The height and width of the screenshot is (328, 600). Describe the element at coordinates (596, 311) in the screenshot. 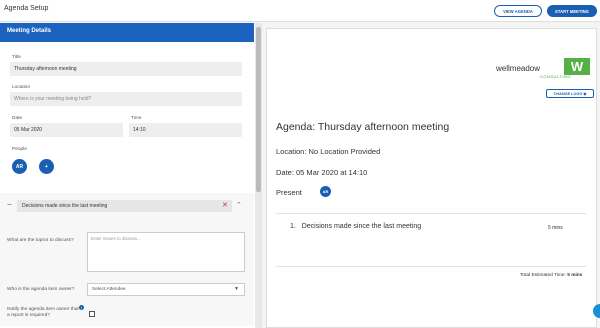

I see `help-button` at that location.